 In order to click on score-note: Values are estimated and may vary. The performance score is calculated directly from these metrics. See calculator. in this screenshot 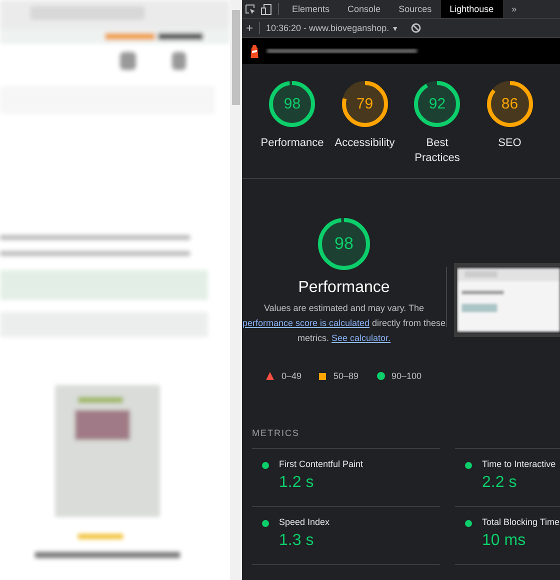, I will do `click(344, 323)`.